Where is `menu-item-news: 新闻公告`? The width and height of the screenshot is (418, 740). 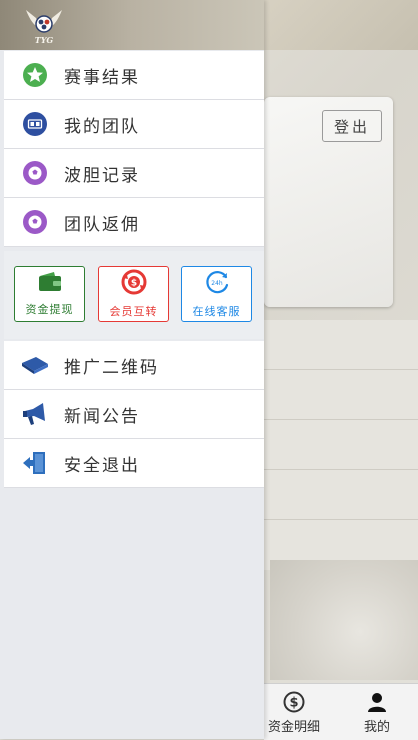
menu-item-news: 新闻公告 is located at coordinates (134, 414).